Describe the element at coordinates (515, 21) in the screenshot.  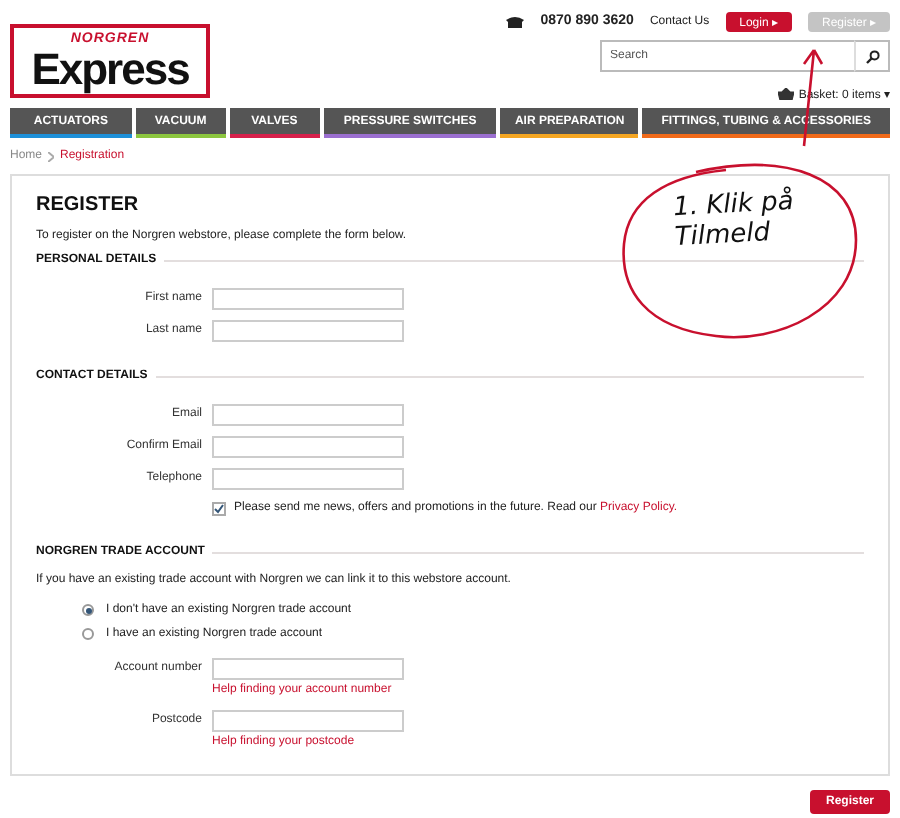
I see `telephone-icon` at that location.